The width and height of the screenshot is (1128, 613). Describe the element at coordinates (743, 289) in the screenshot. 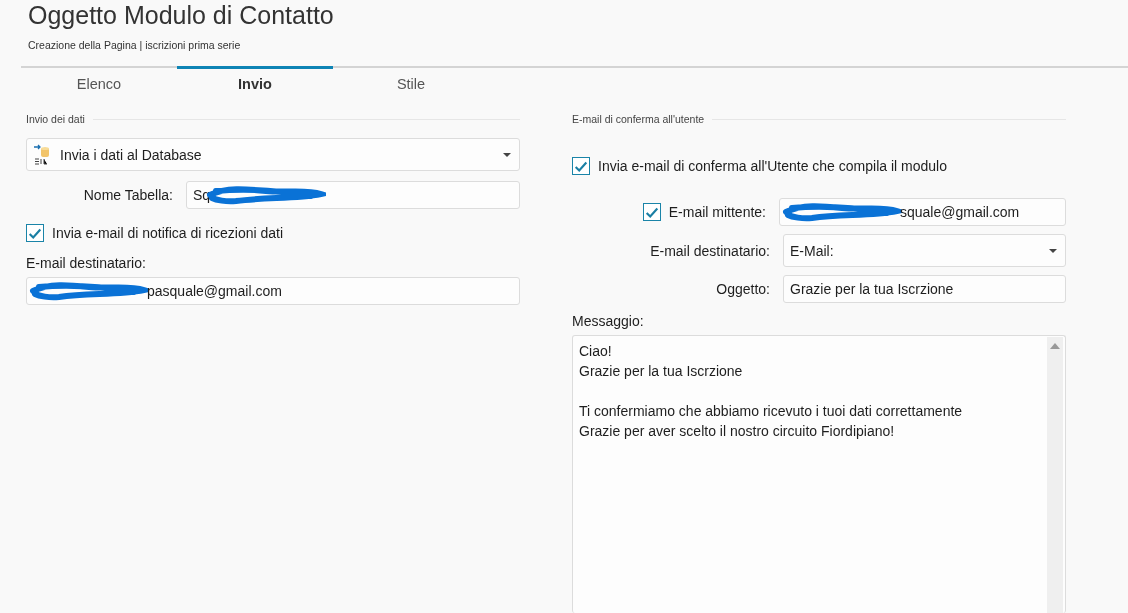

I see `field-label: Oggetto:` at that location.